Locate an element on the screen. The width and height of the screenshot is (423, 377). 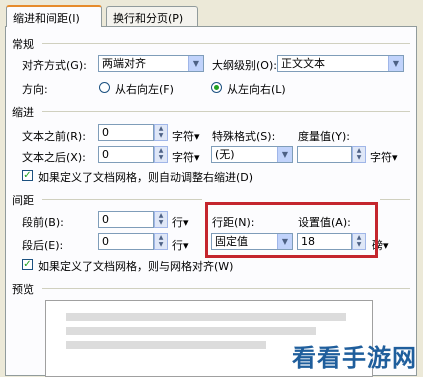
rtl-label: 从右向左(F) is located at coordinates (144, 89).